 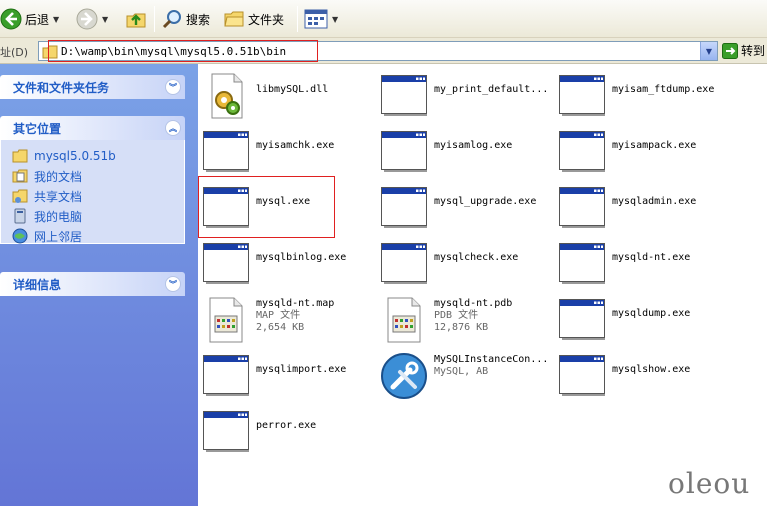 What do you see at coordinates (449, 264) in the screenshot?
I see `file-item: mysqlcheck.exe` at bounding box center [449, 264].